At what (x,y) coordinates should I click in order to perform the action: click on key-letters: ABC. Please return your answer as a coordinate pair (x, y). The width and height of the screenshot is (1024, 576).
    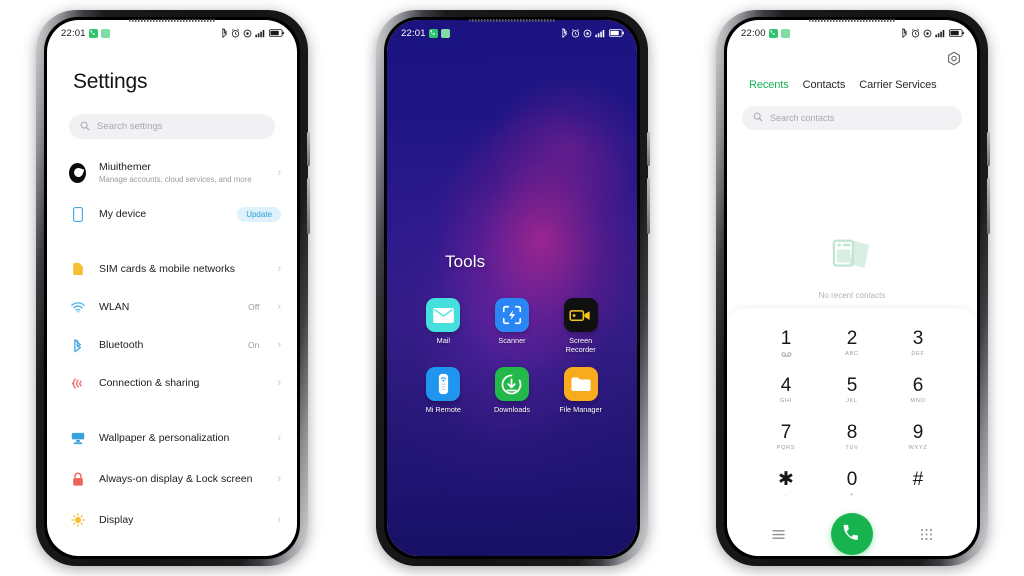
    Looking at the image, I should click on (852, 354).